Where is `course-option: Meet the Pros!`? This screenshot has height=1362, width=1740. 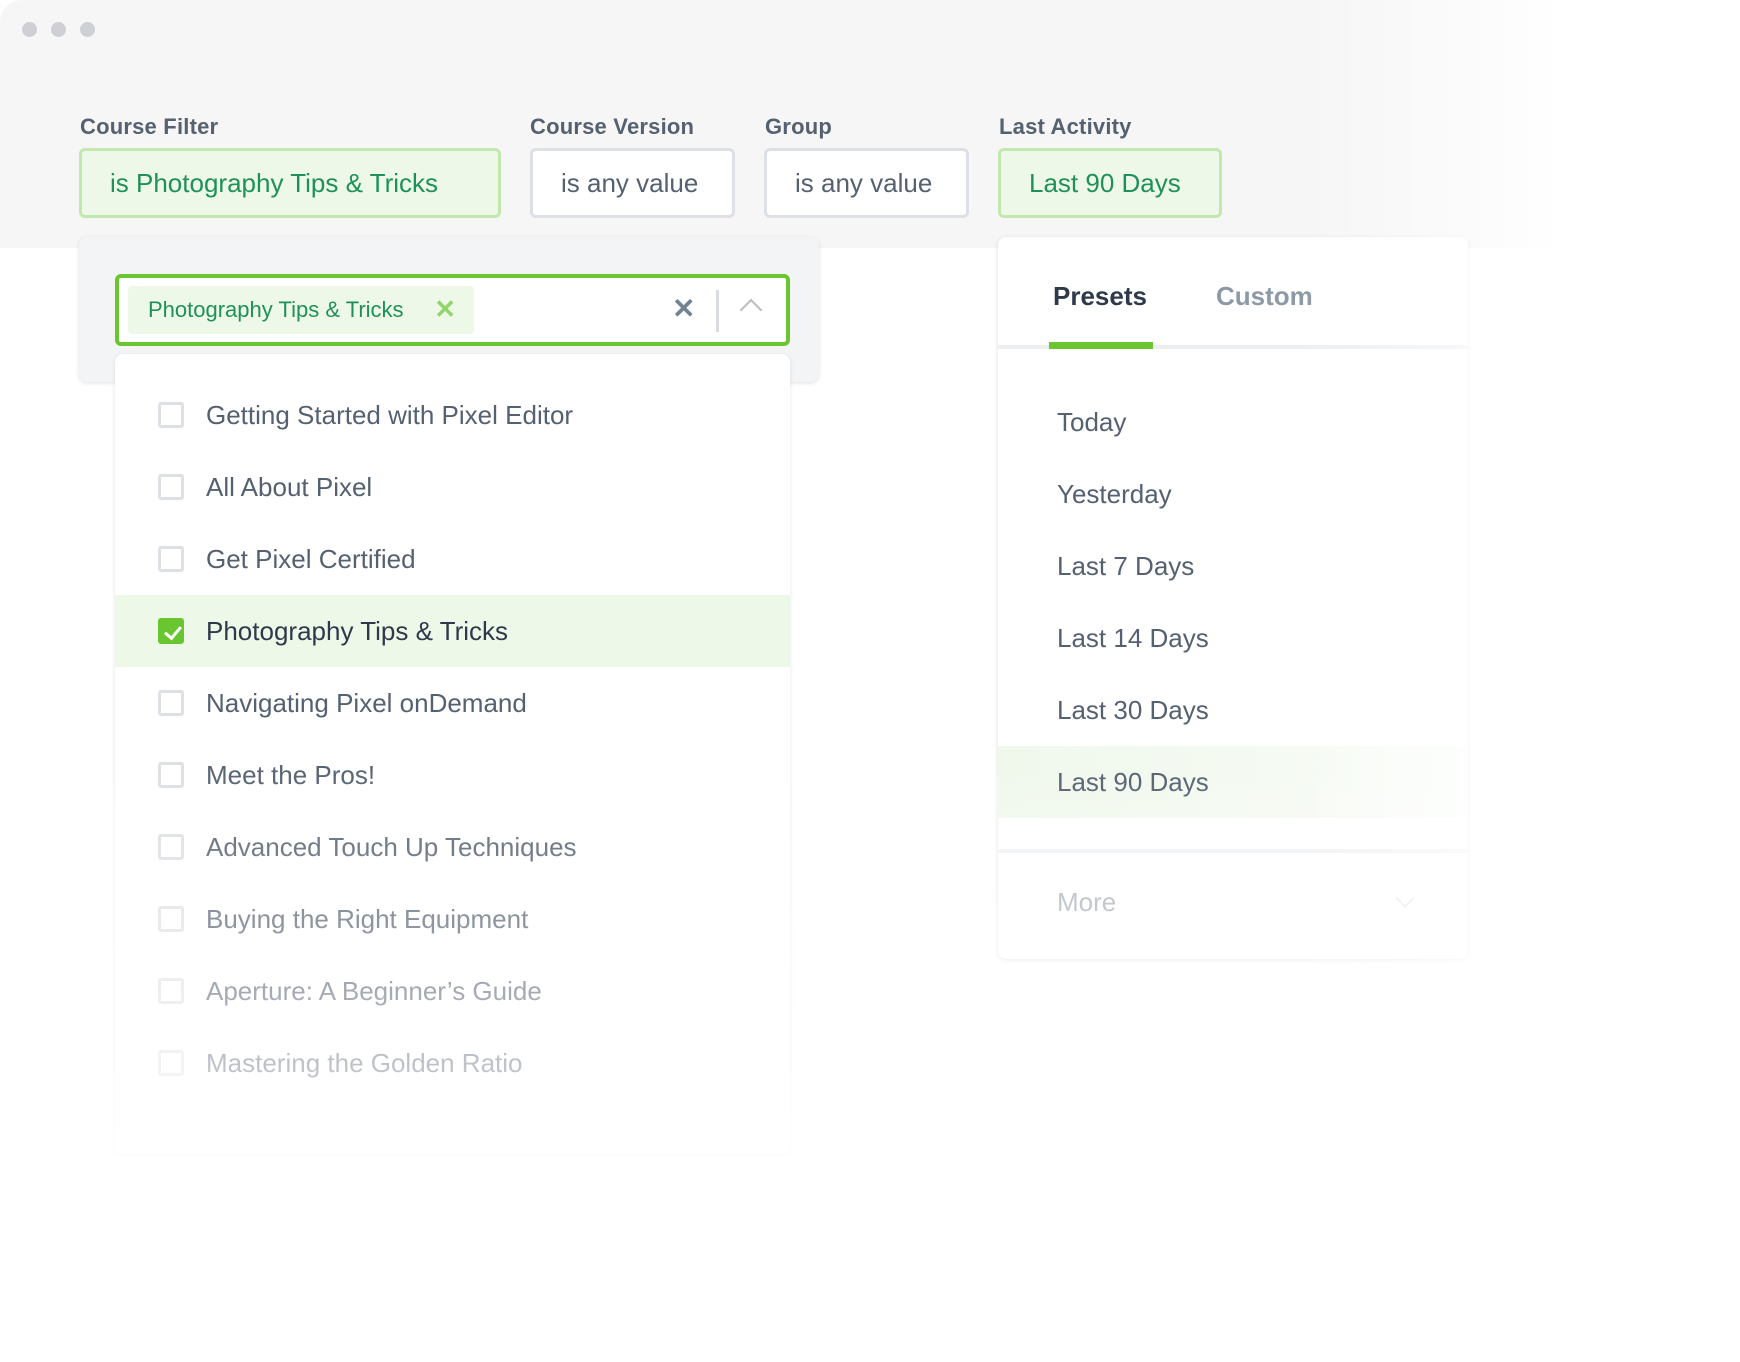
course-option: Meet the Pros! is located at coordinates (452, 775).